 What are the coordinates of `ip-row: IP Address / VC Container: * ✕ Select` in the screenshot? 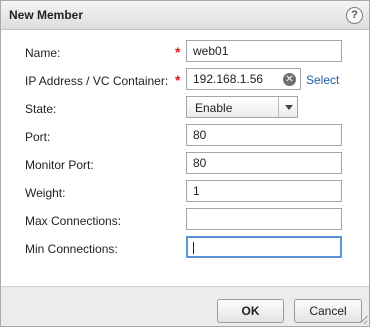 It's located at (185, 80).